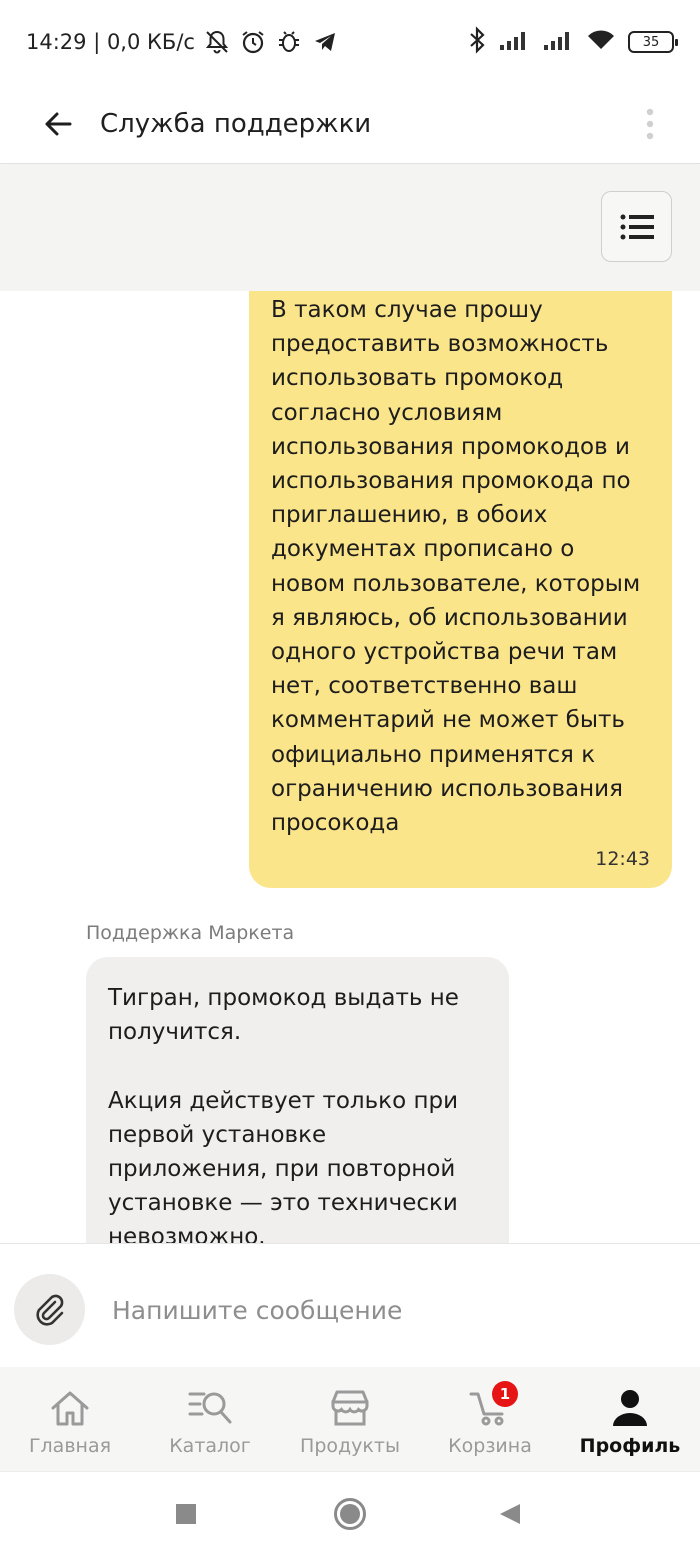 Image resolution: width=700 pixels, height=1556 pixels. What do you see at coordinates (514, 42) in the screenshot?
I see `signal-icon` at bounding box center [514, 42].